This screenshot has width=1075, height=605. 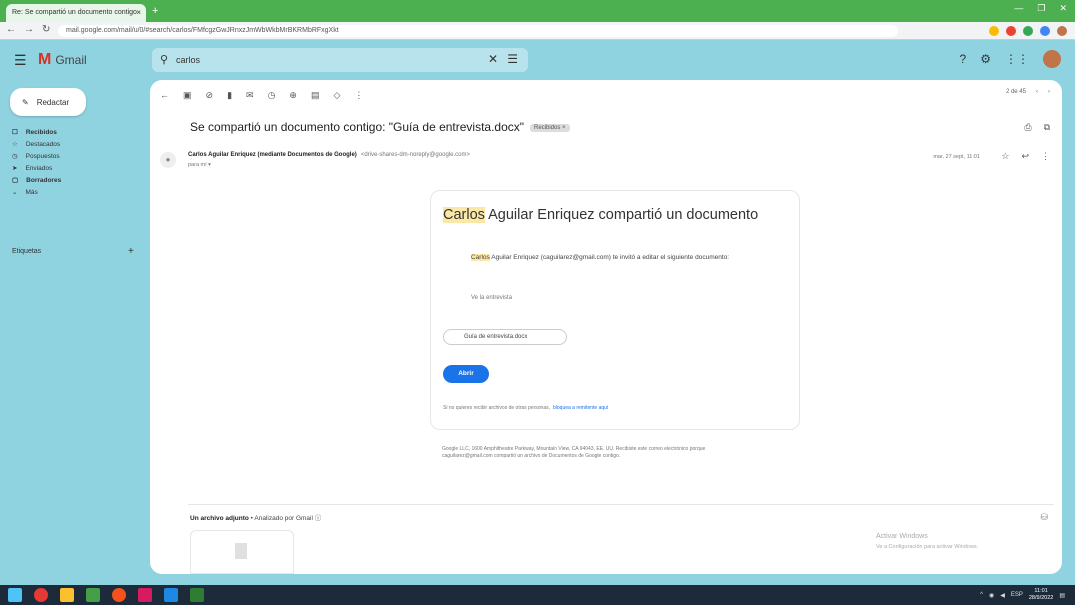 I want to click on inbox-label-chip: Recibidos ×, so click(x=550, y=127).